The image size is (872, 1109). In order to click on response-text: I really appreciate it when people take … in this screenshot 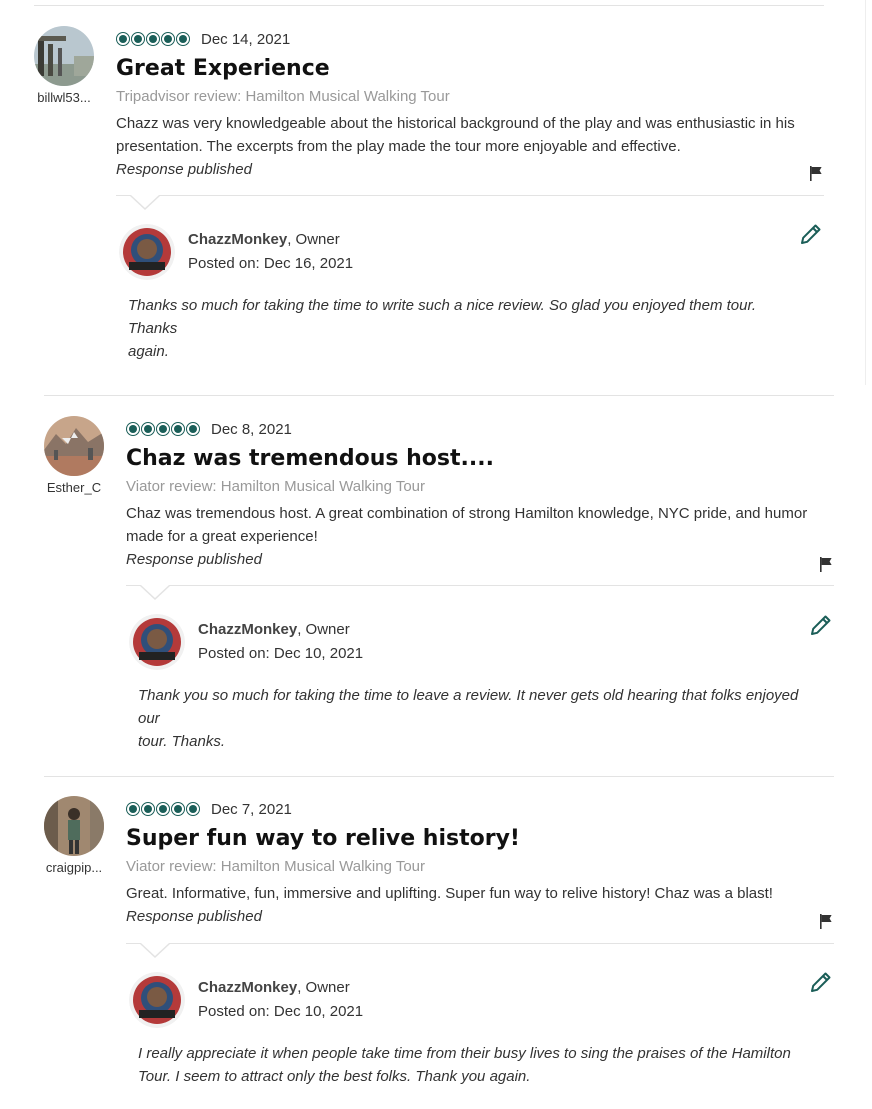, I will do `click(464, 1065)`.